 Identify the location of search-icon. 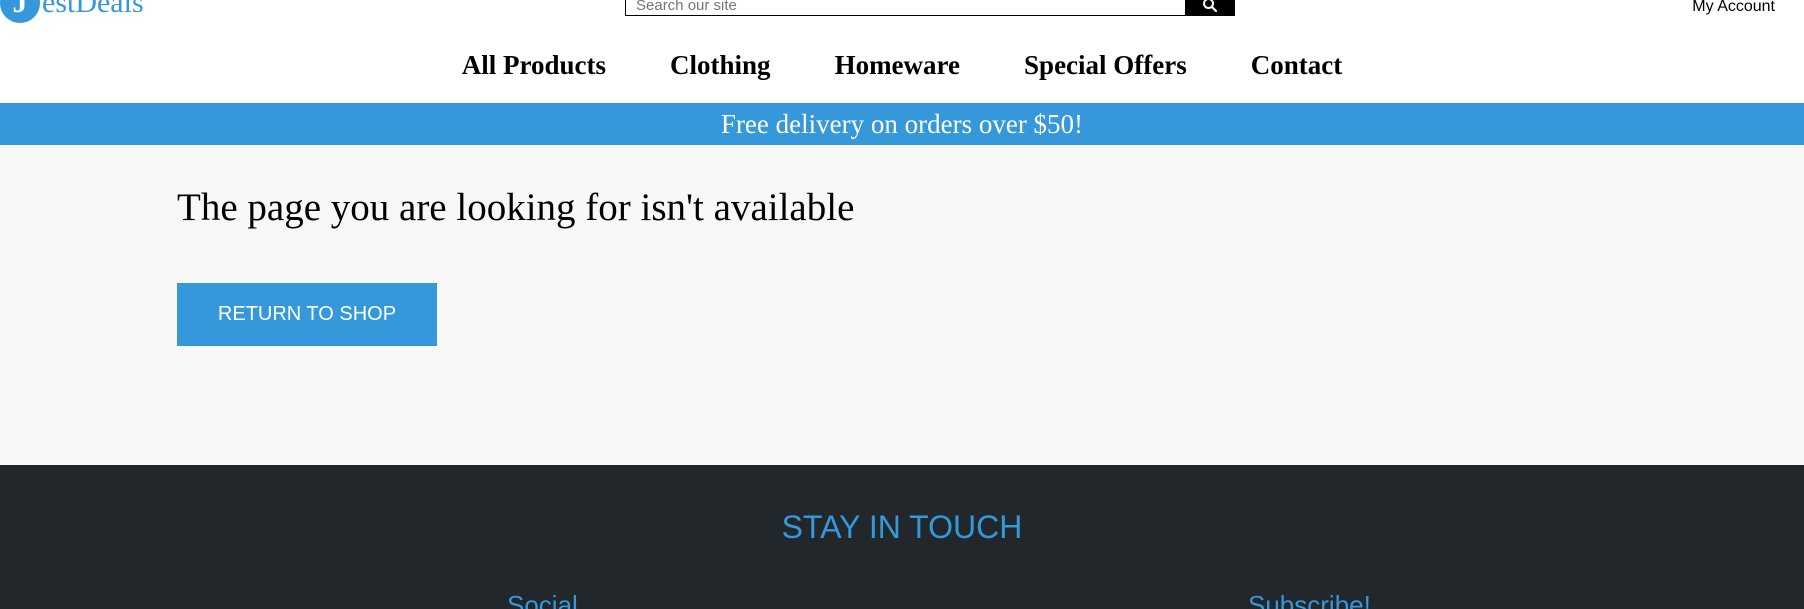
(1210, 6).